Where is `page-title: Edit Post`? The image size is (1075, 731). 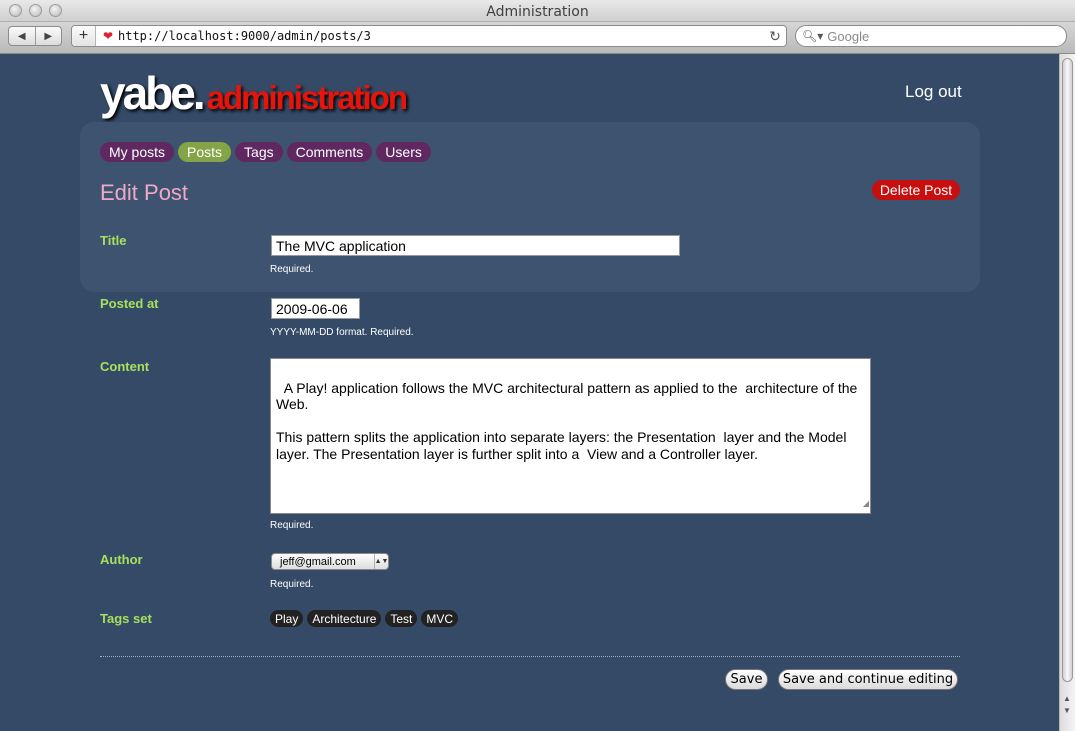 page-title: Edit Post is located at coordinates (144, 192).